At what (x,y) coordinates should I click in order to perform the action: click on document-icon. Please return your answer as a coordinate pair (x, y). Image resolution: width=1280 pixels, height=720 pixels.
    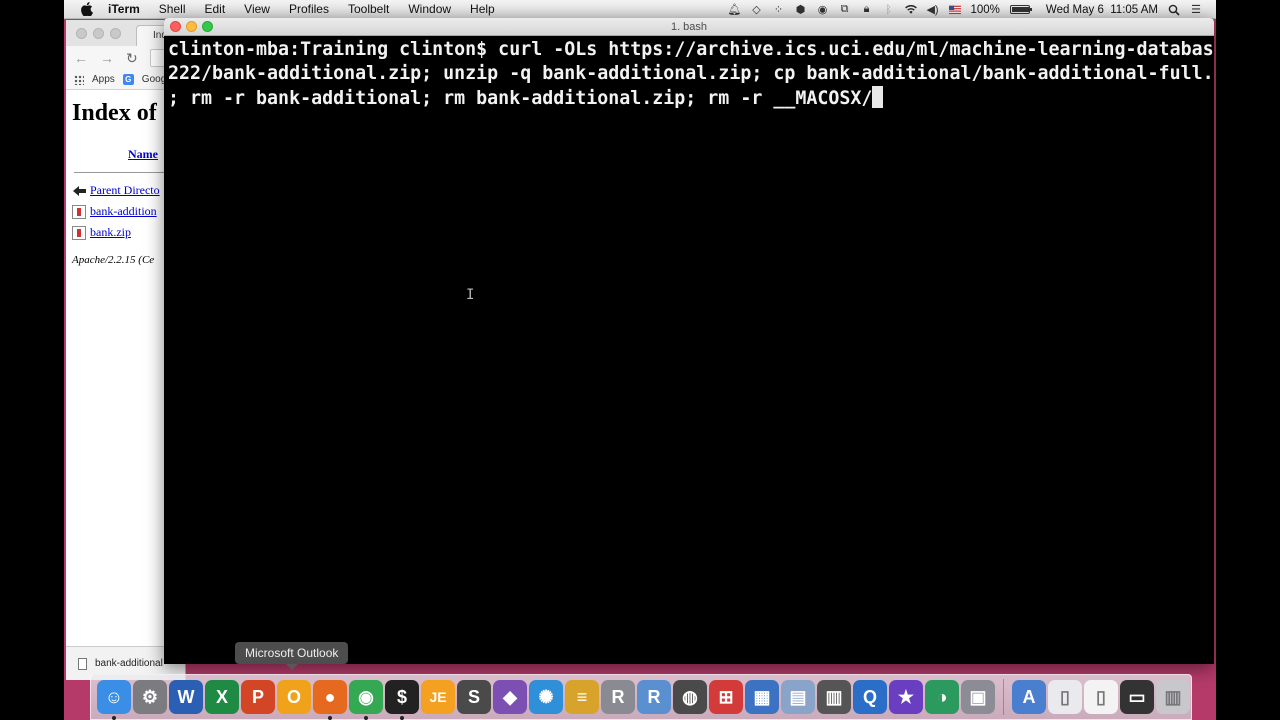
    Looking at the image, I should click on (82, 663).